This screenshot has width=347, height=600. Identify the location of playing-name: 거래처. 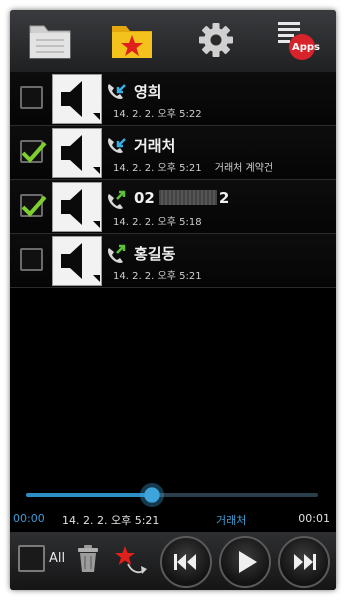
(231, 520).